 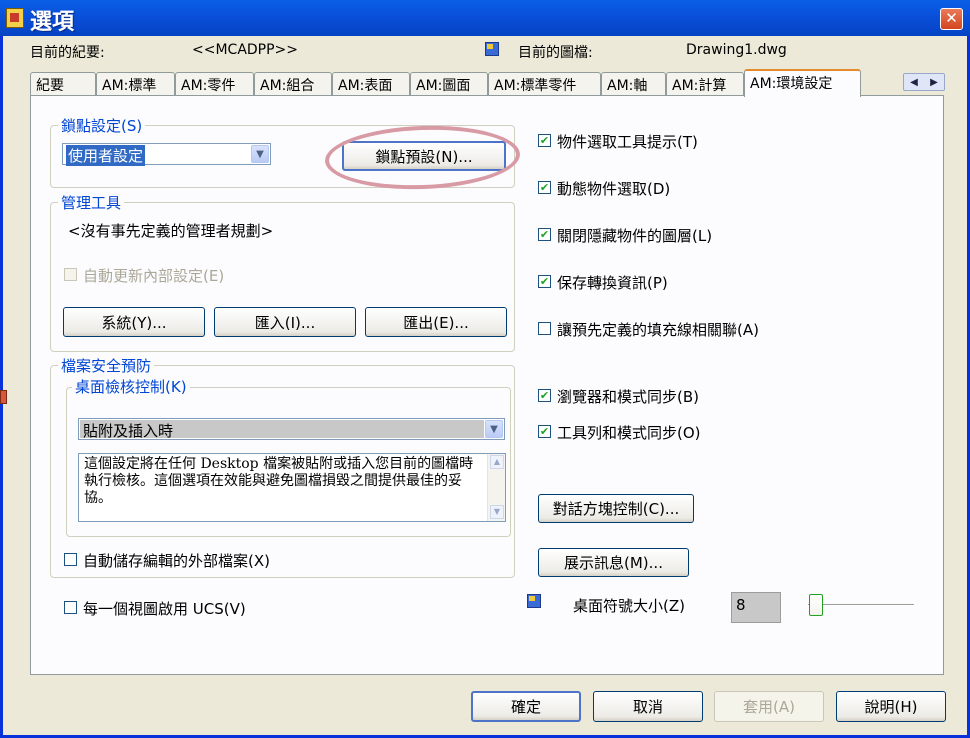 I want to click on option-label-1: 動態物件選取(D), so click(x=614, y=189).